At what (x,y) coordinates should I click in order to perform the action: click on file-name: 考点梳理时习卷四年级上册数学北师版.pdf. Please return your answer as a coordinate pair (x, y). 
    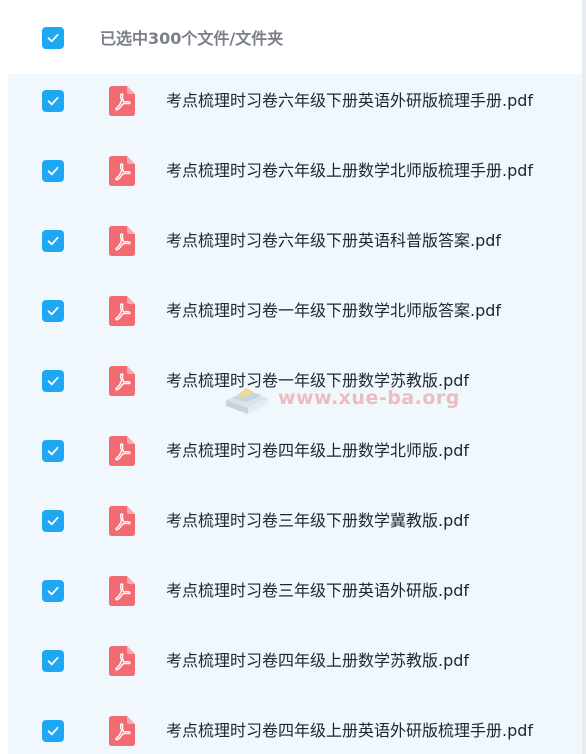
    Looking at the image, I should click on (318, 450).